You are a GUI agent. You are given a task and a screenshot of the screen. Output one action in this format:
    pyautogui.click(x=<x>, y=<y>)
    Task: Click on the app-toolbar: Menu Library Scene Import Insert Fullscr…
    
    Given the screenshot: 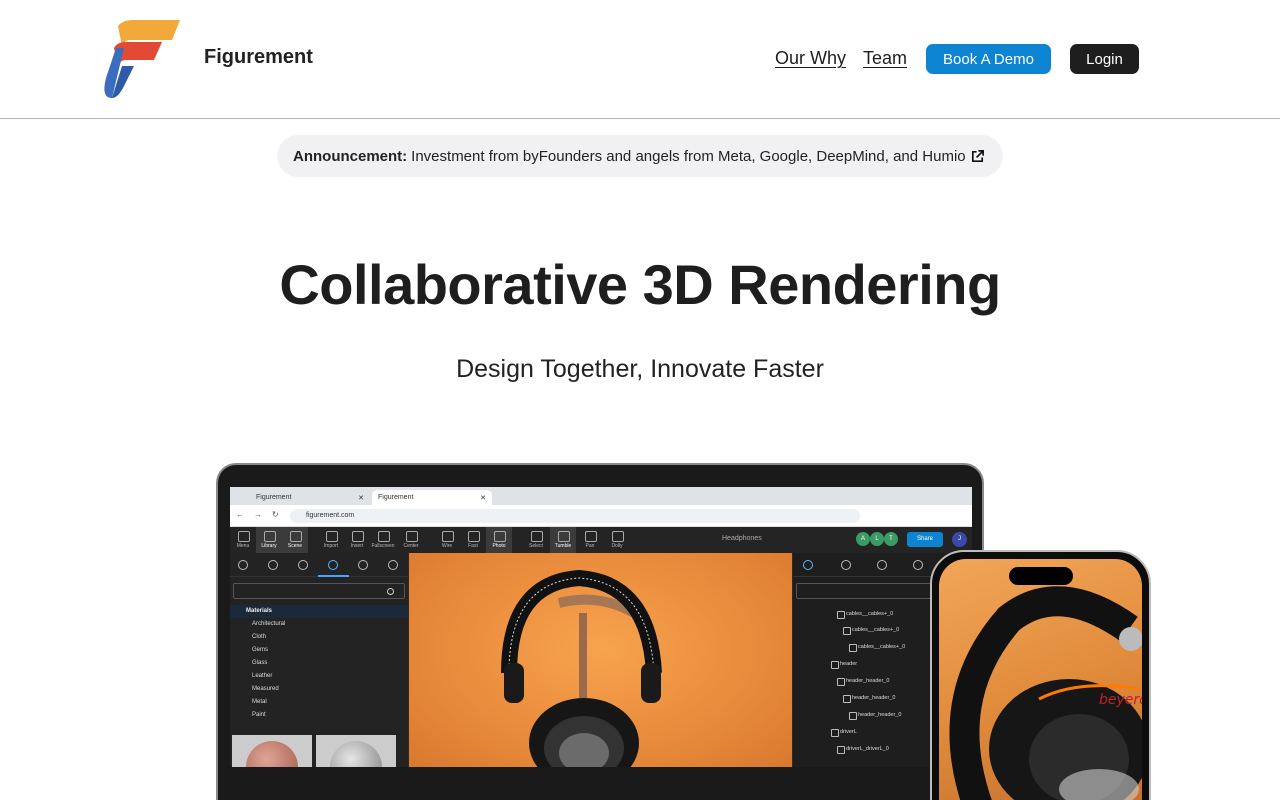 What is the action you would take?
    pyautogui.click(x=601, y=540)
    